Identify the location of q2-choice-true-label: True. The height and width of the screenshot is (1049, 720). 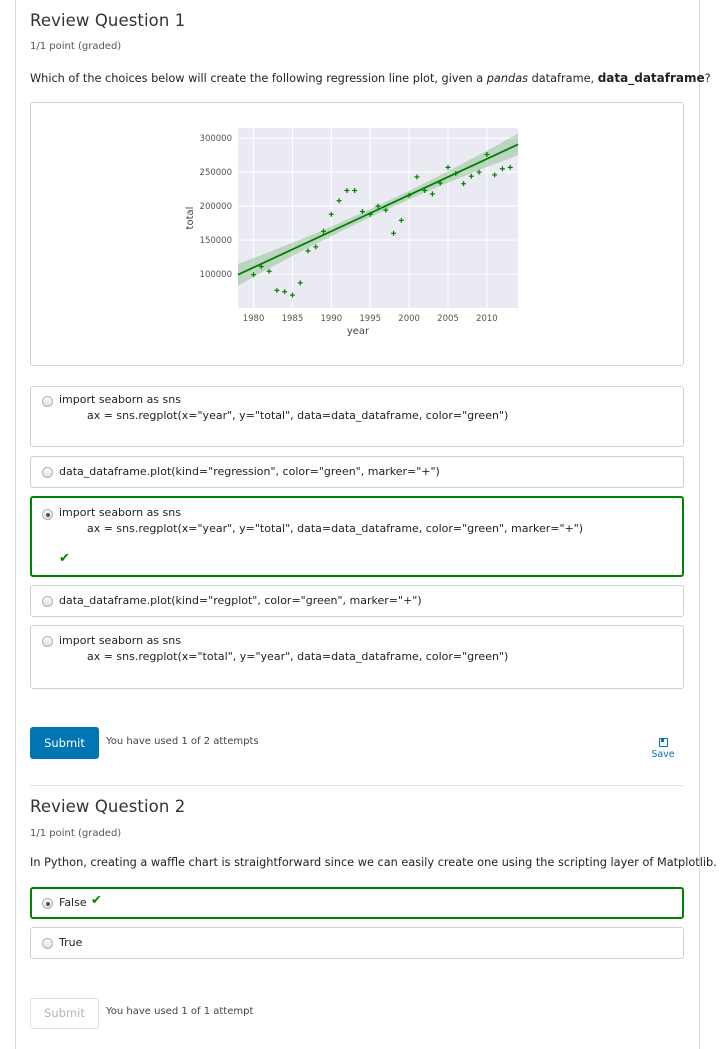
(71, 942).